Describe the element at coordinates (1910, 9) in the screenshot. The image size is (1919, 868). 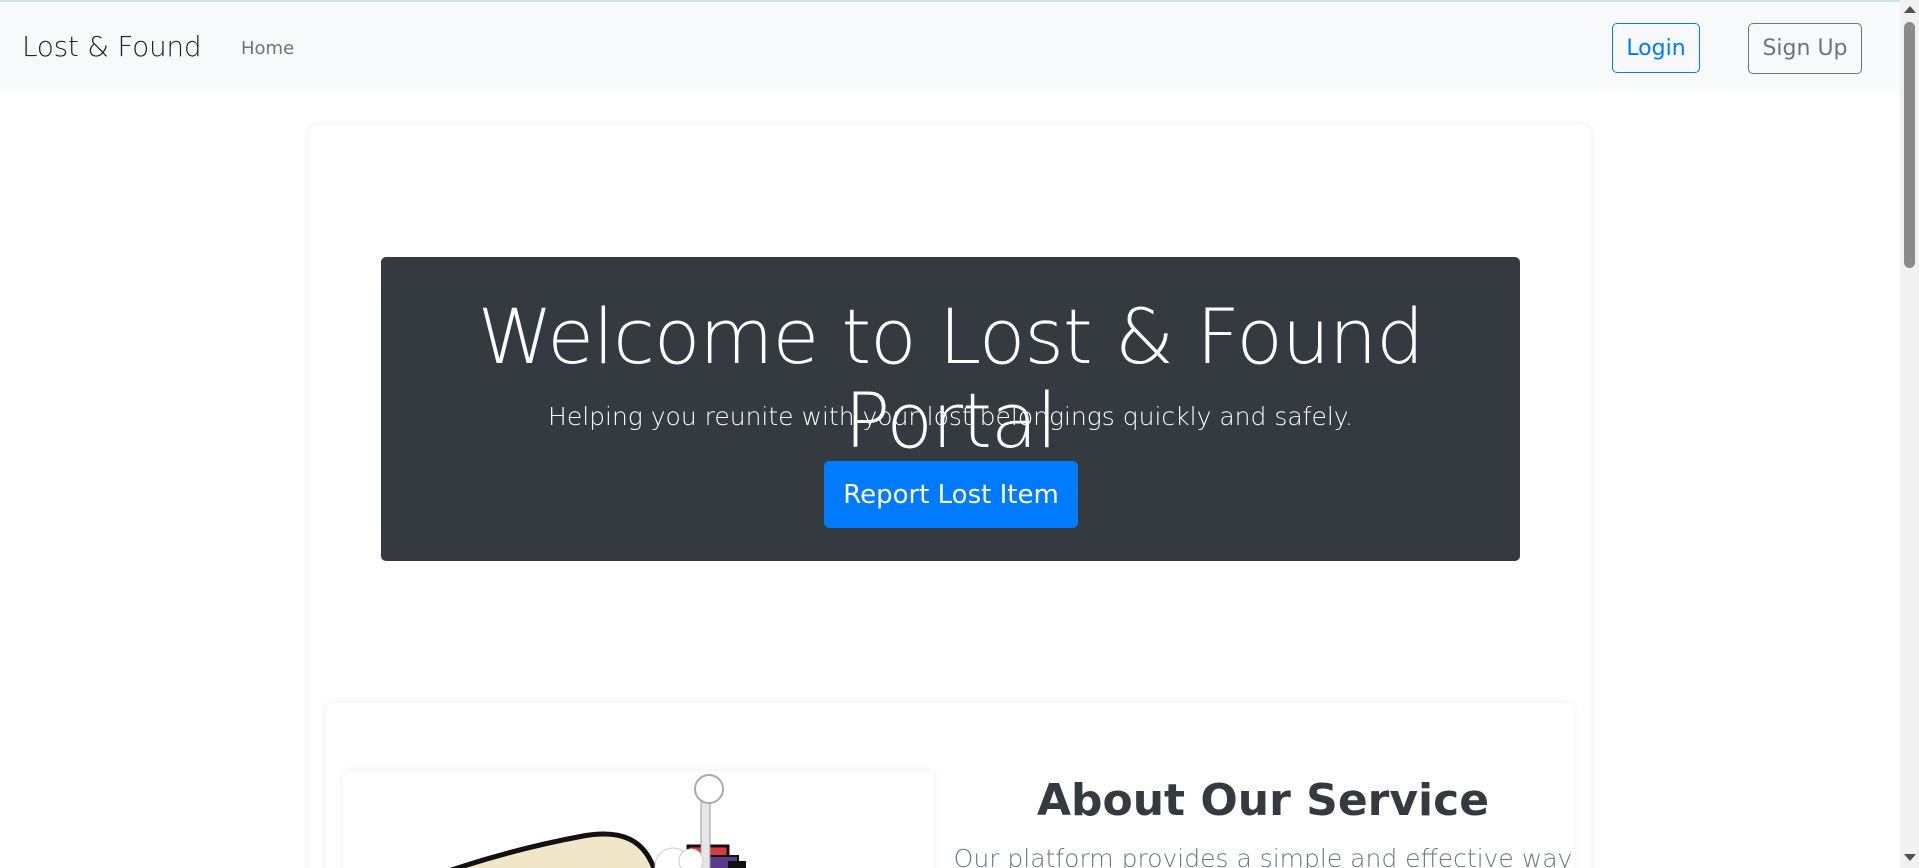
I see `scroll-up-icon` at that location.